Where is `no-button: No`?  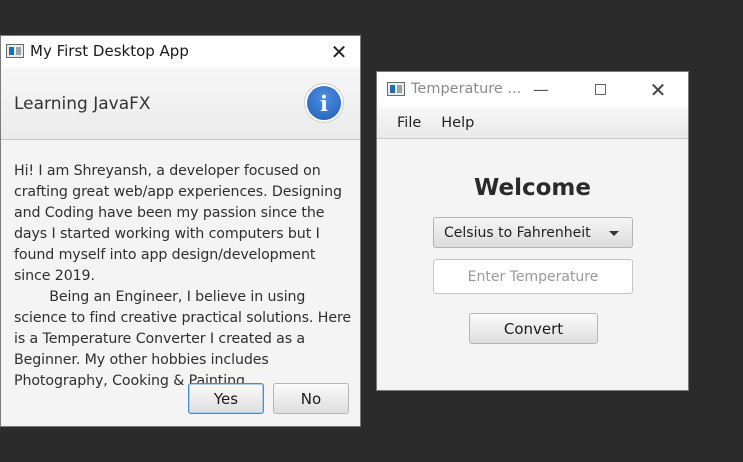
no-button: No is located at coordinates (311, 398).